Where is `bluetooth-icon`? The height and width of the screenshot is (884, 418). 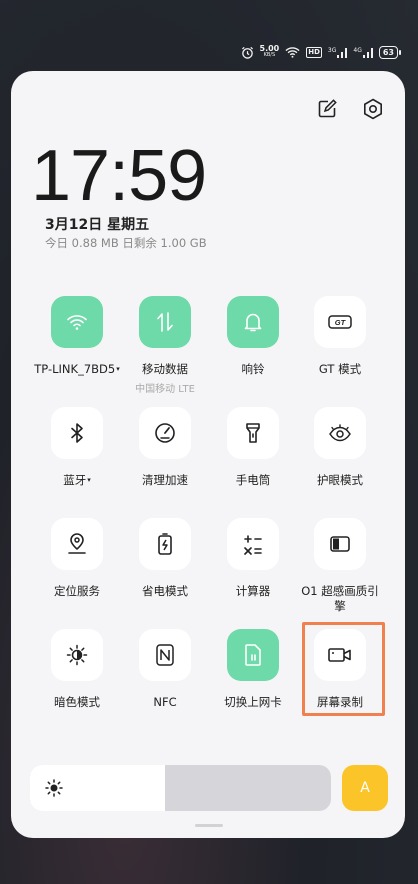 bluetooth-icon is located at coordinates (77, 433).